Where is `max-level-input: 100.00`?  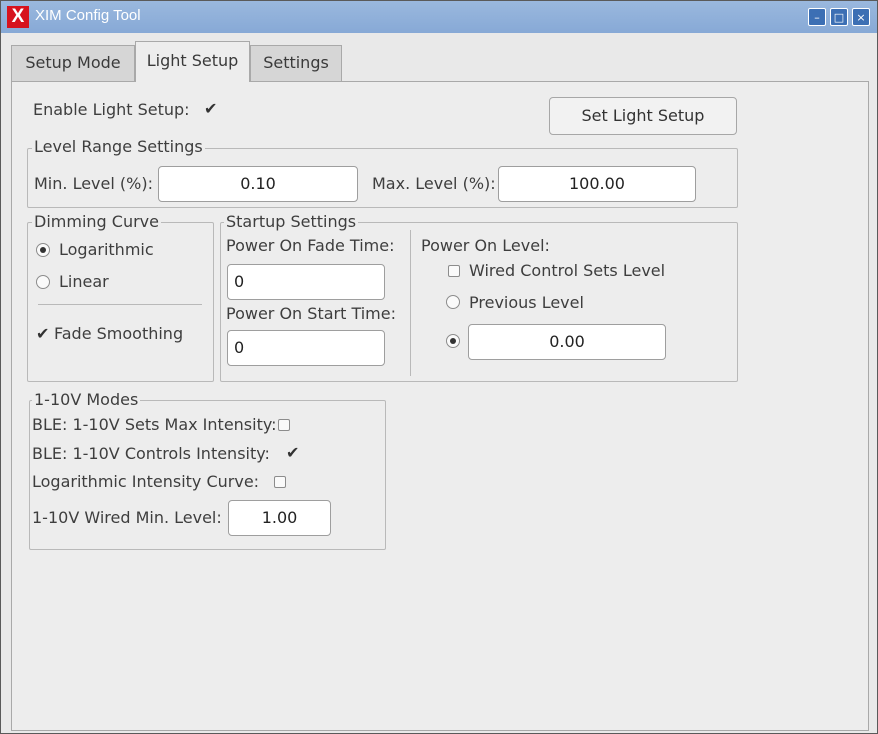
max-level-input: 100.00 is located at coordinates (597, 184).